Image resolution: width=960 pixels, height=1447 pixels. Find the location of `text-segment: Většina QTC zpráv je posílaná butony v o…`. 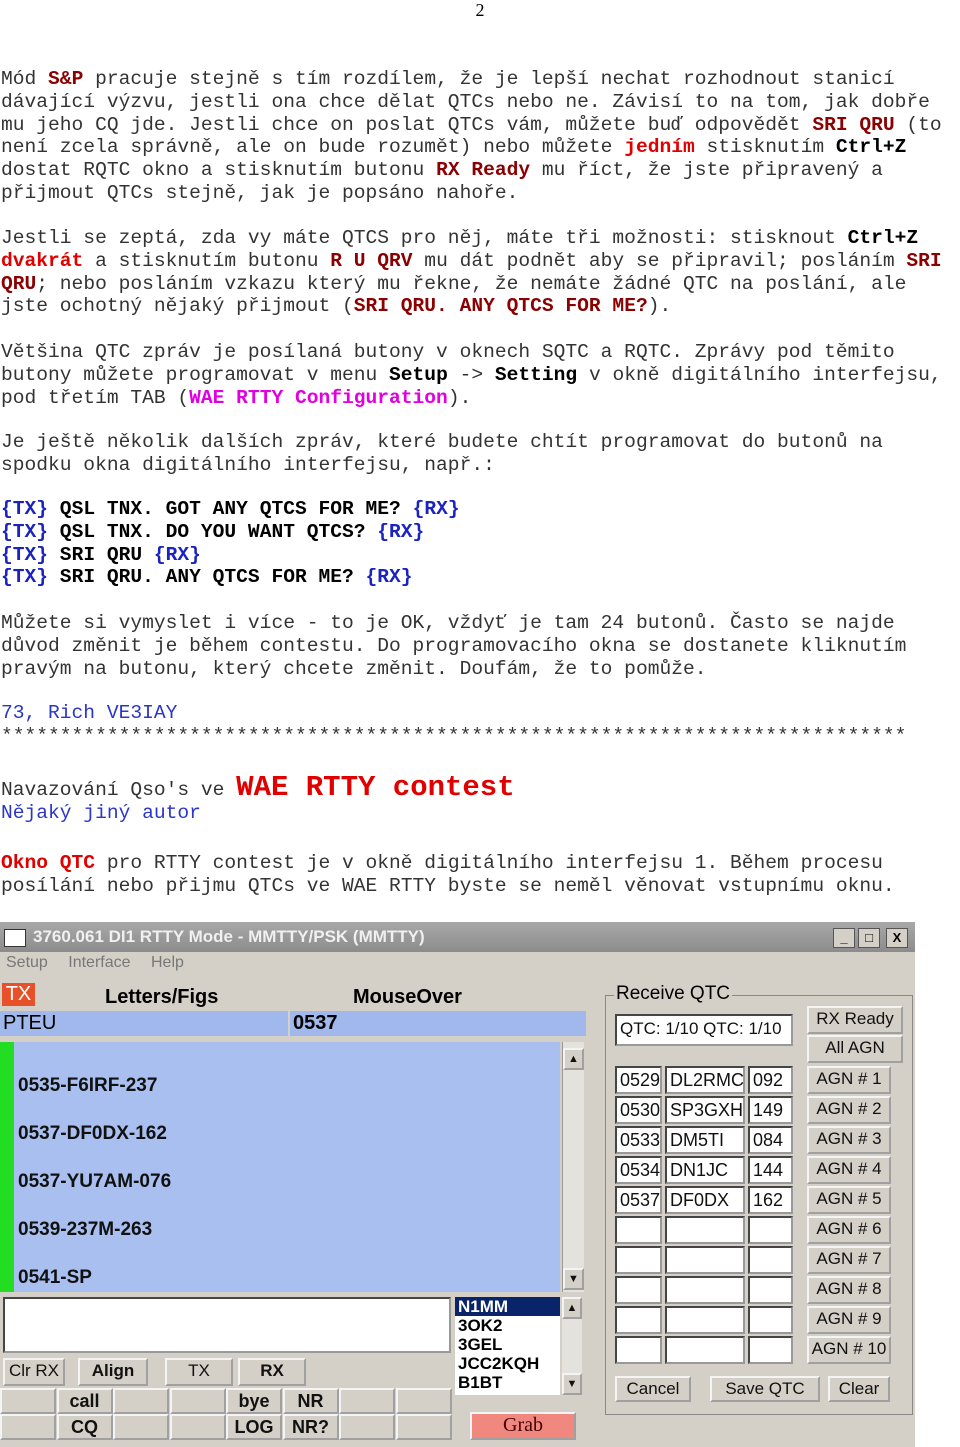

text-segment: Většina QTC zpráv je posílaná butony v o… is located at coordinates (448, 352).